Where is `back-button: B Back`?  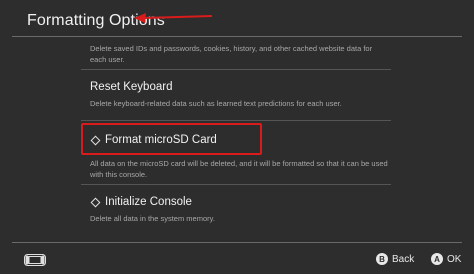
back-button: B Back is located at coordinates (395, 259).